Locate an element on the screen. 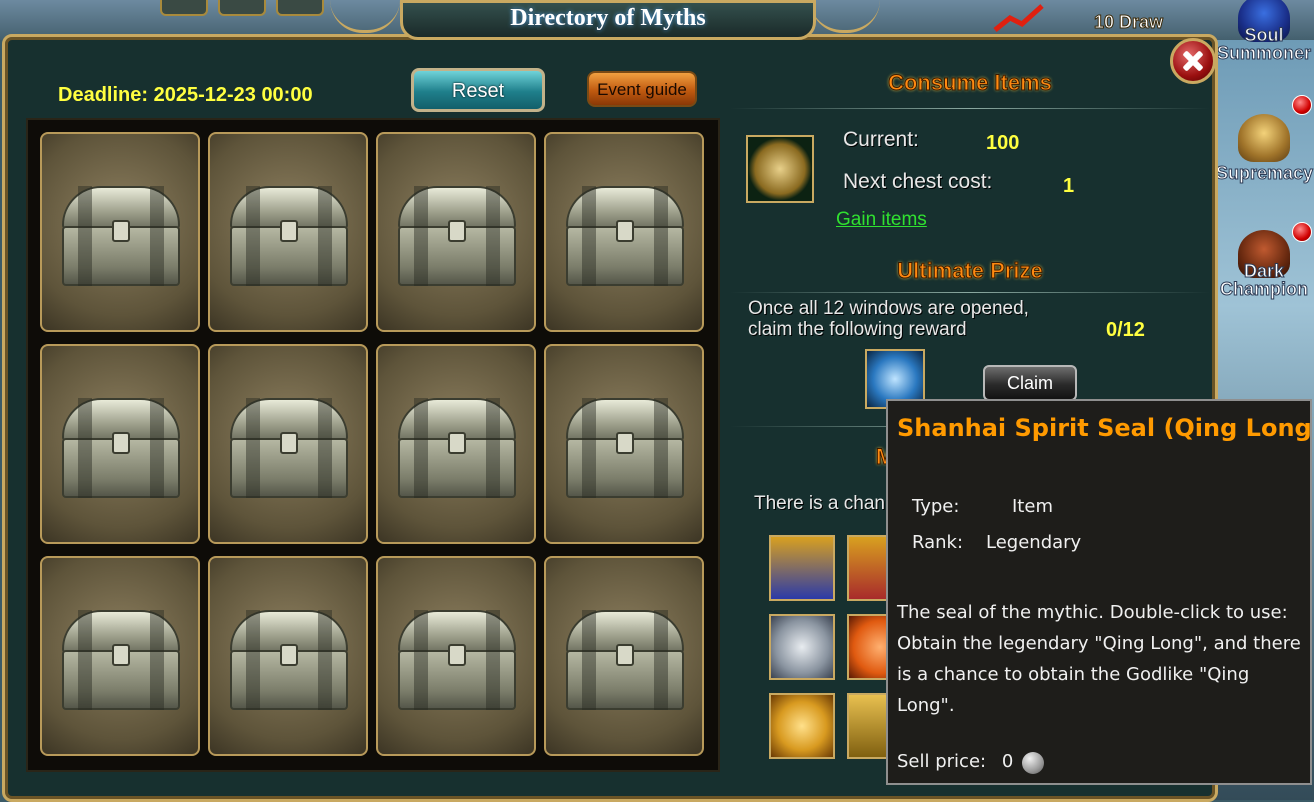 This screenshot has height=802, width=1314. next-cost-label: Next chest cost: is located at coordinates (918, 181).